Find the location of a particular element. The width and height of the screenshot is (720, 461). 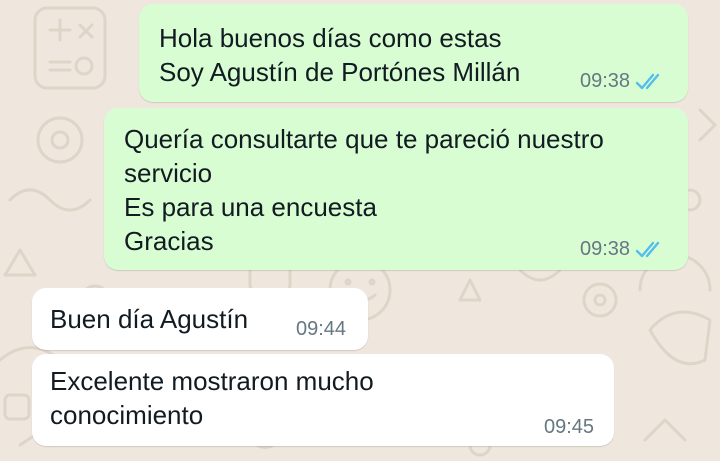

message-text-line: Es para una encuesta is located at coordinates (250, 207).